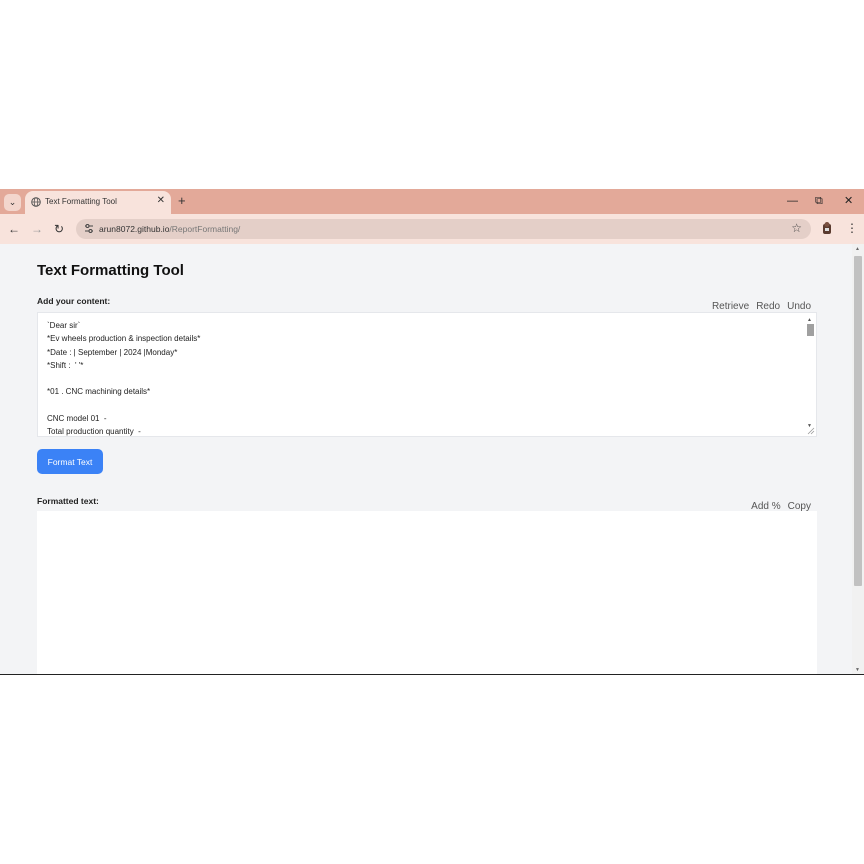 This screenshot has height=864, width=864. Describe the element at coordinates (852, 228) in the screenshot. I see `browser-menu-icon: ⋮` at that location.